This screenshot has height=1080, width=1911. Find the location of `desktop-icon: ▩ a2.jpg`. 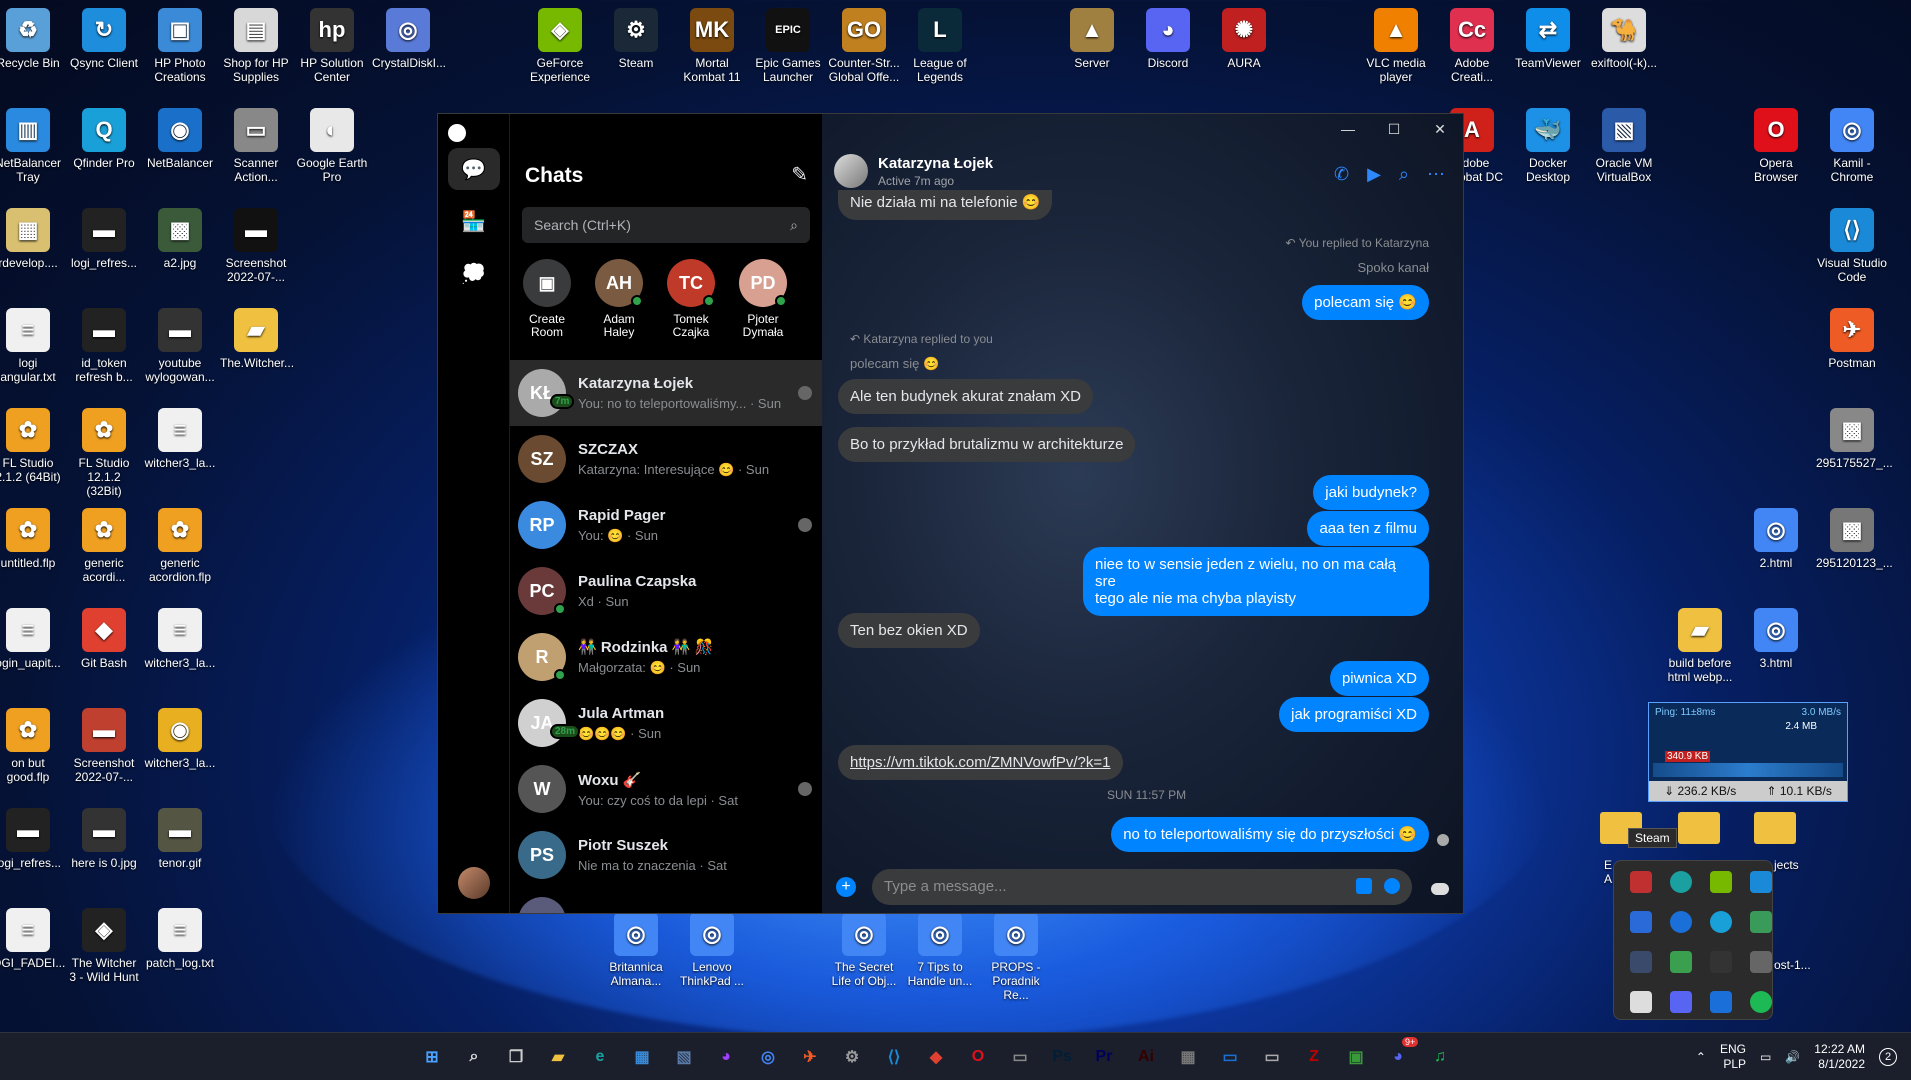

desktop-icon: ▩ a2.jpg is located at coordinates (180, 239).